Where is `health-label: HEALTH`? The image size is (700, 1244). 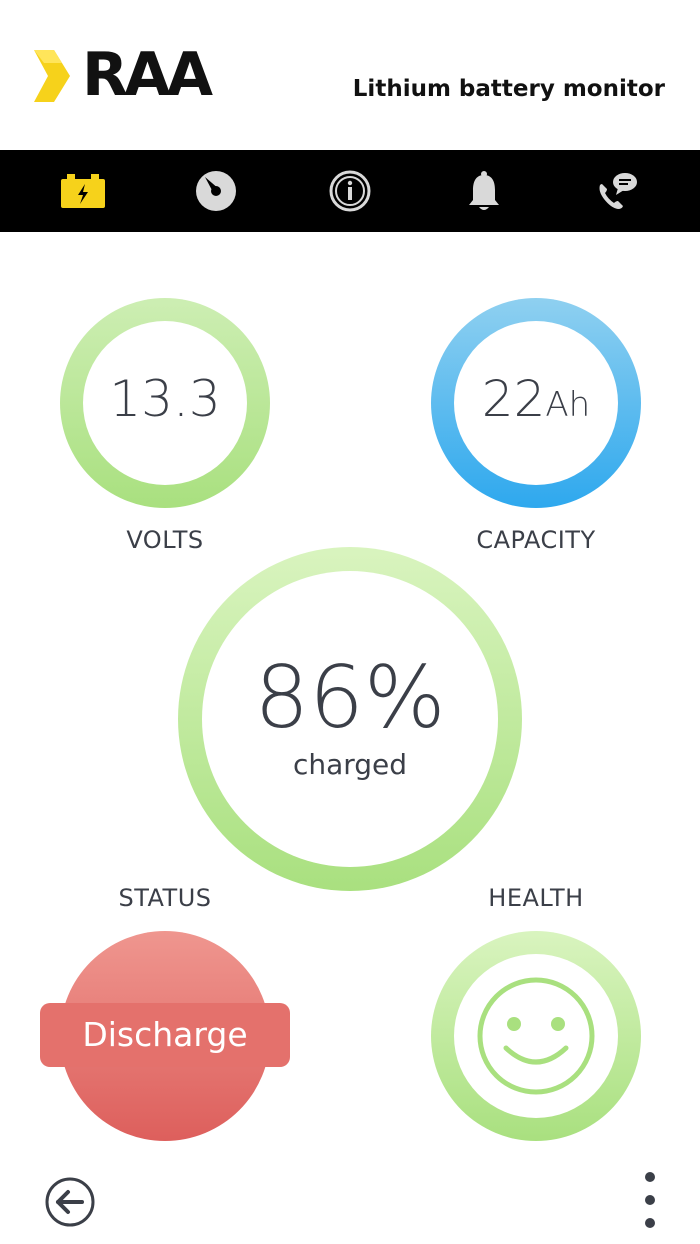 health-label: HEALTH is located at coordinates (536, 898).